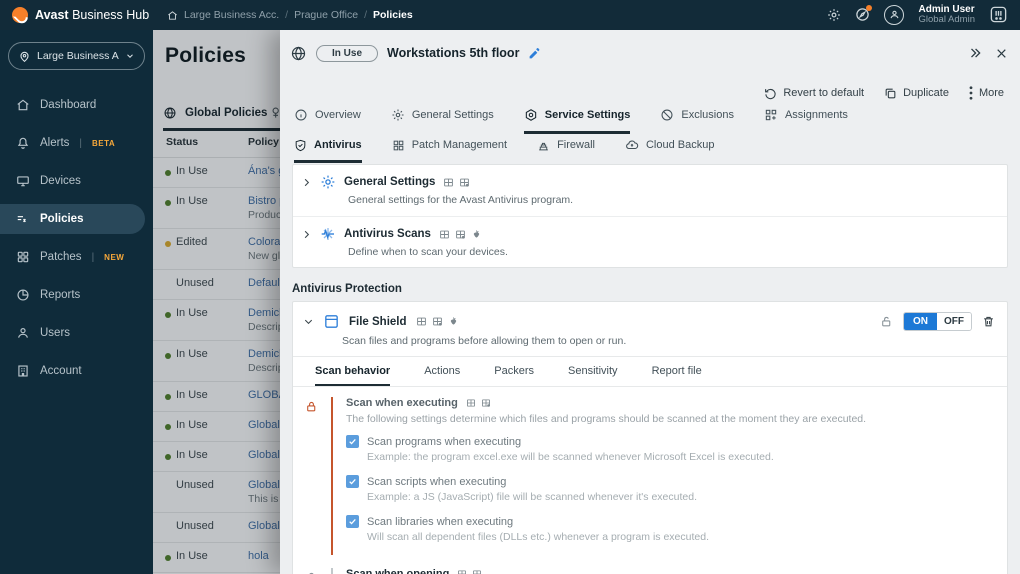 Image resolution: width=1020 pixels, height=574 pixels. What do you see at coordinates (814, 93) in the screenshot?
I see `revert-to-default-button: Revert to default` at bounding box center [814, 93].